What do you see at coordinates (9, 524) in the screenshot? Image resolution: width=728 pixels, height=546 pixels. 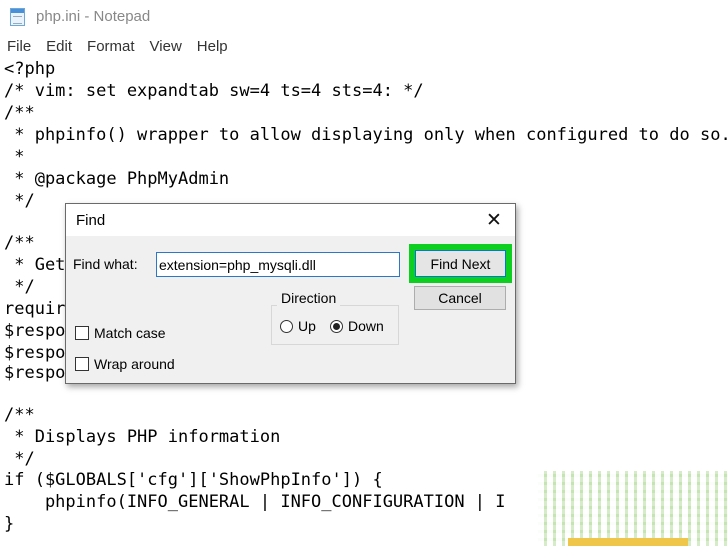 I see `code-line: }` at bounding box center [9, 524].